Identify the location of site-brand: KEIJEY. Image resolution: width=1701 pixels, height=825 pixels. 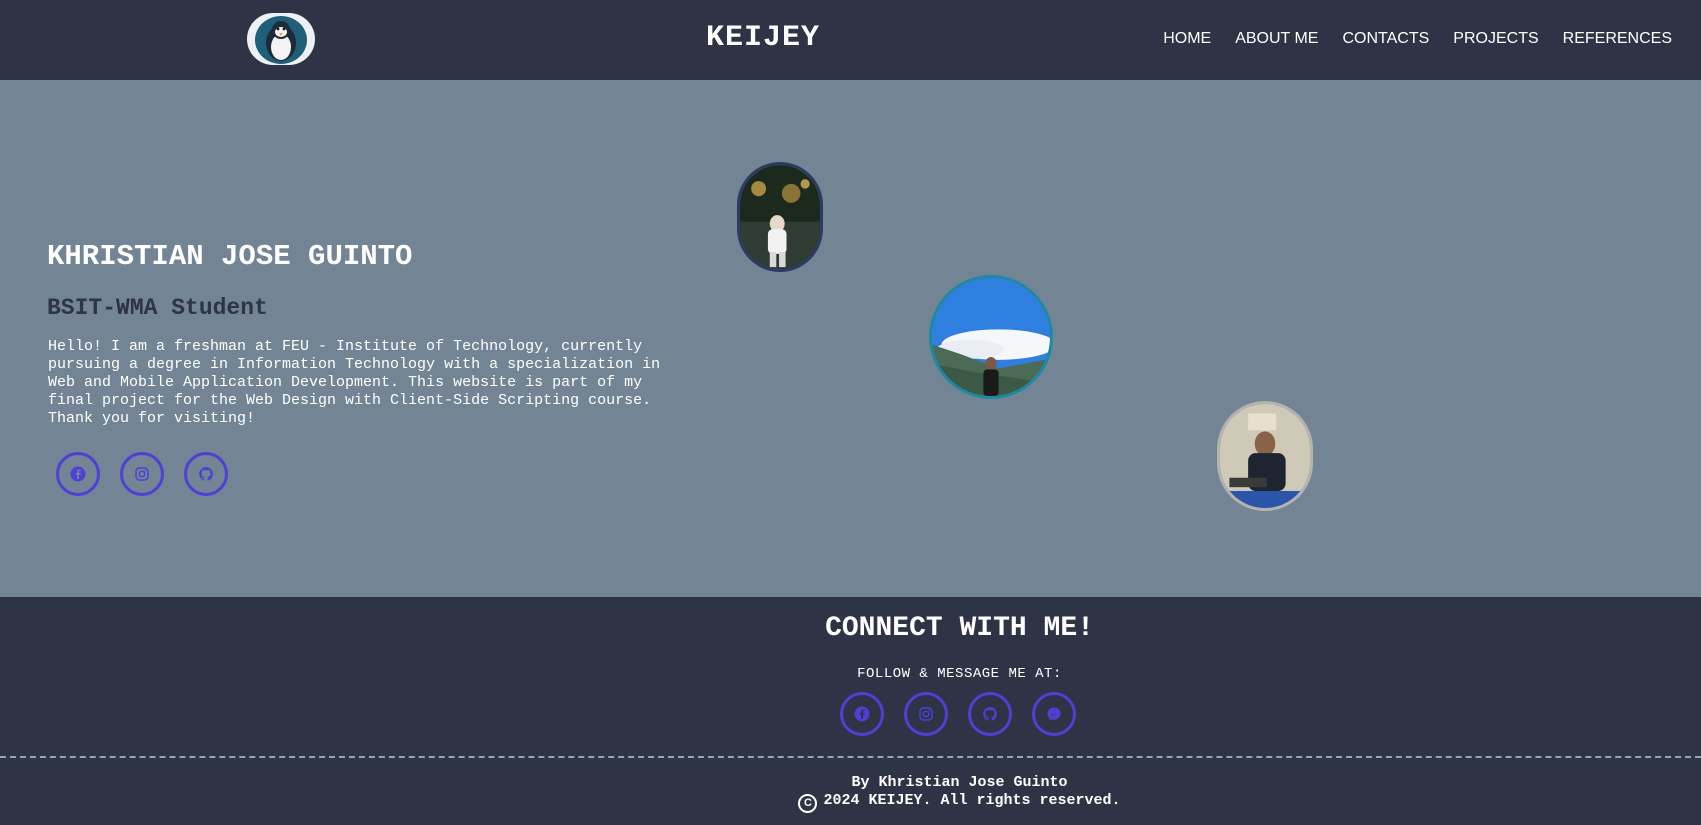
(763, 38).